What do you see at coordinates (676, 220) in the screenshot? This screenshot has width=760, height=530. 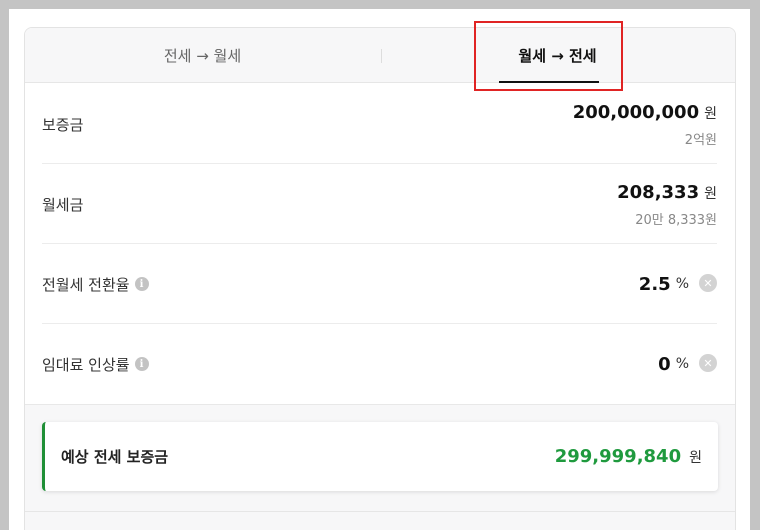 I see `monthly-rent-korean-amount: 20만 8,333원` at bounding box center [676, 220].